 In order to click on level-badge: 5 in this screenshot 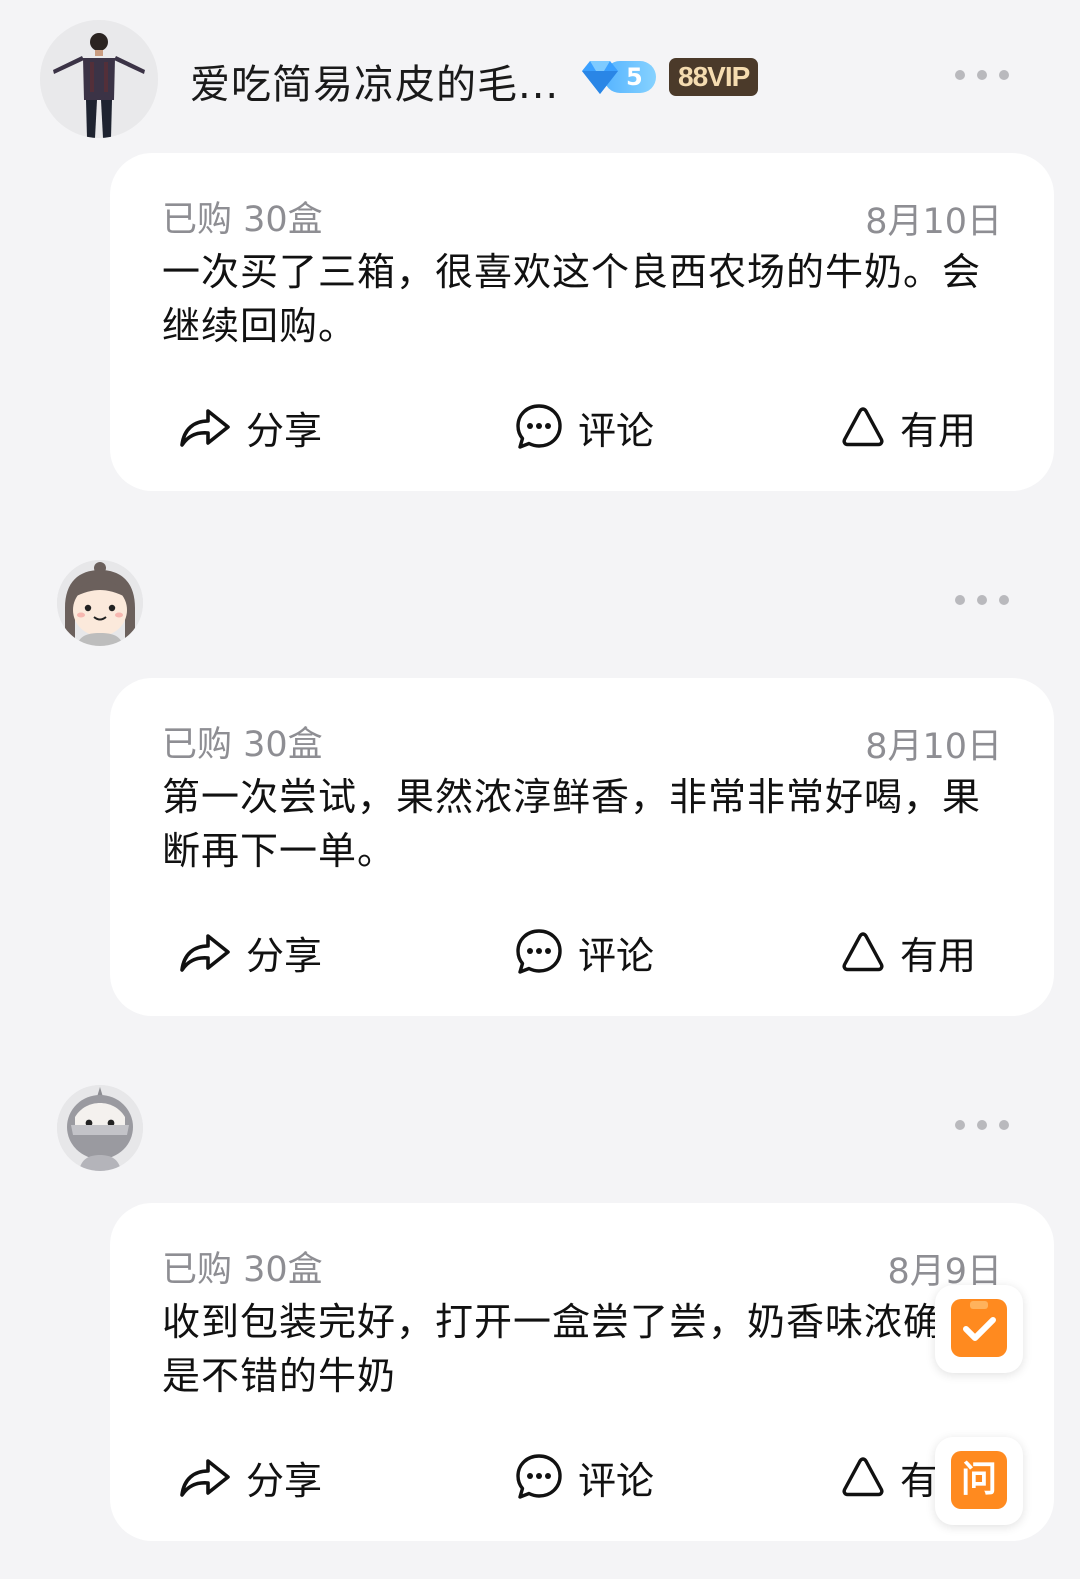, I will do `click(619, 77)`.